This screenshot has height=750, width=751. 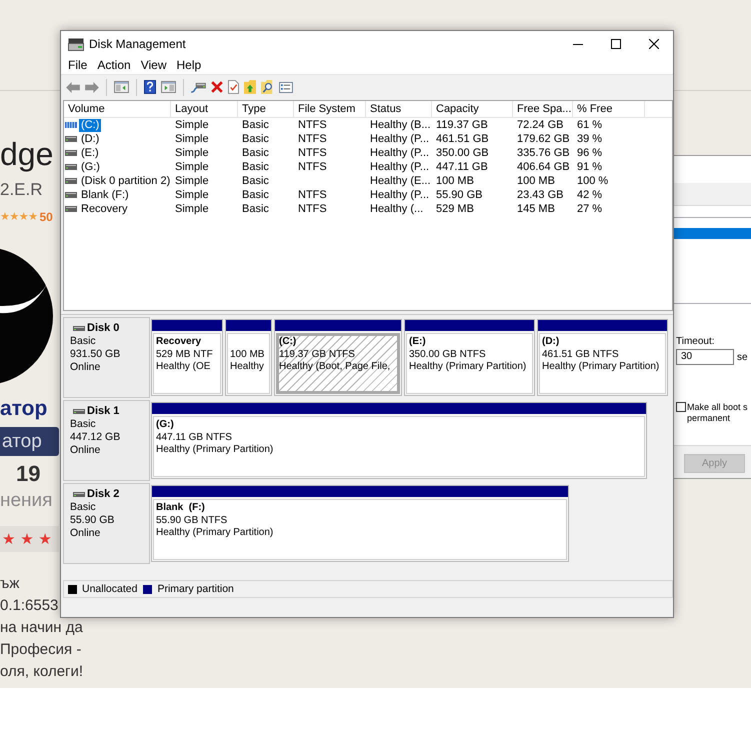 What do you see at coordinates (106, 357) in the screenshot?
I see `disk-info-panel: Disk 0 Basic 931.50 GB Online` at bounding box center [106, 357].